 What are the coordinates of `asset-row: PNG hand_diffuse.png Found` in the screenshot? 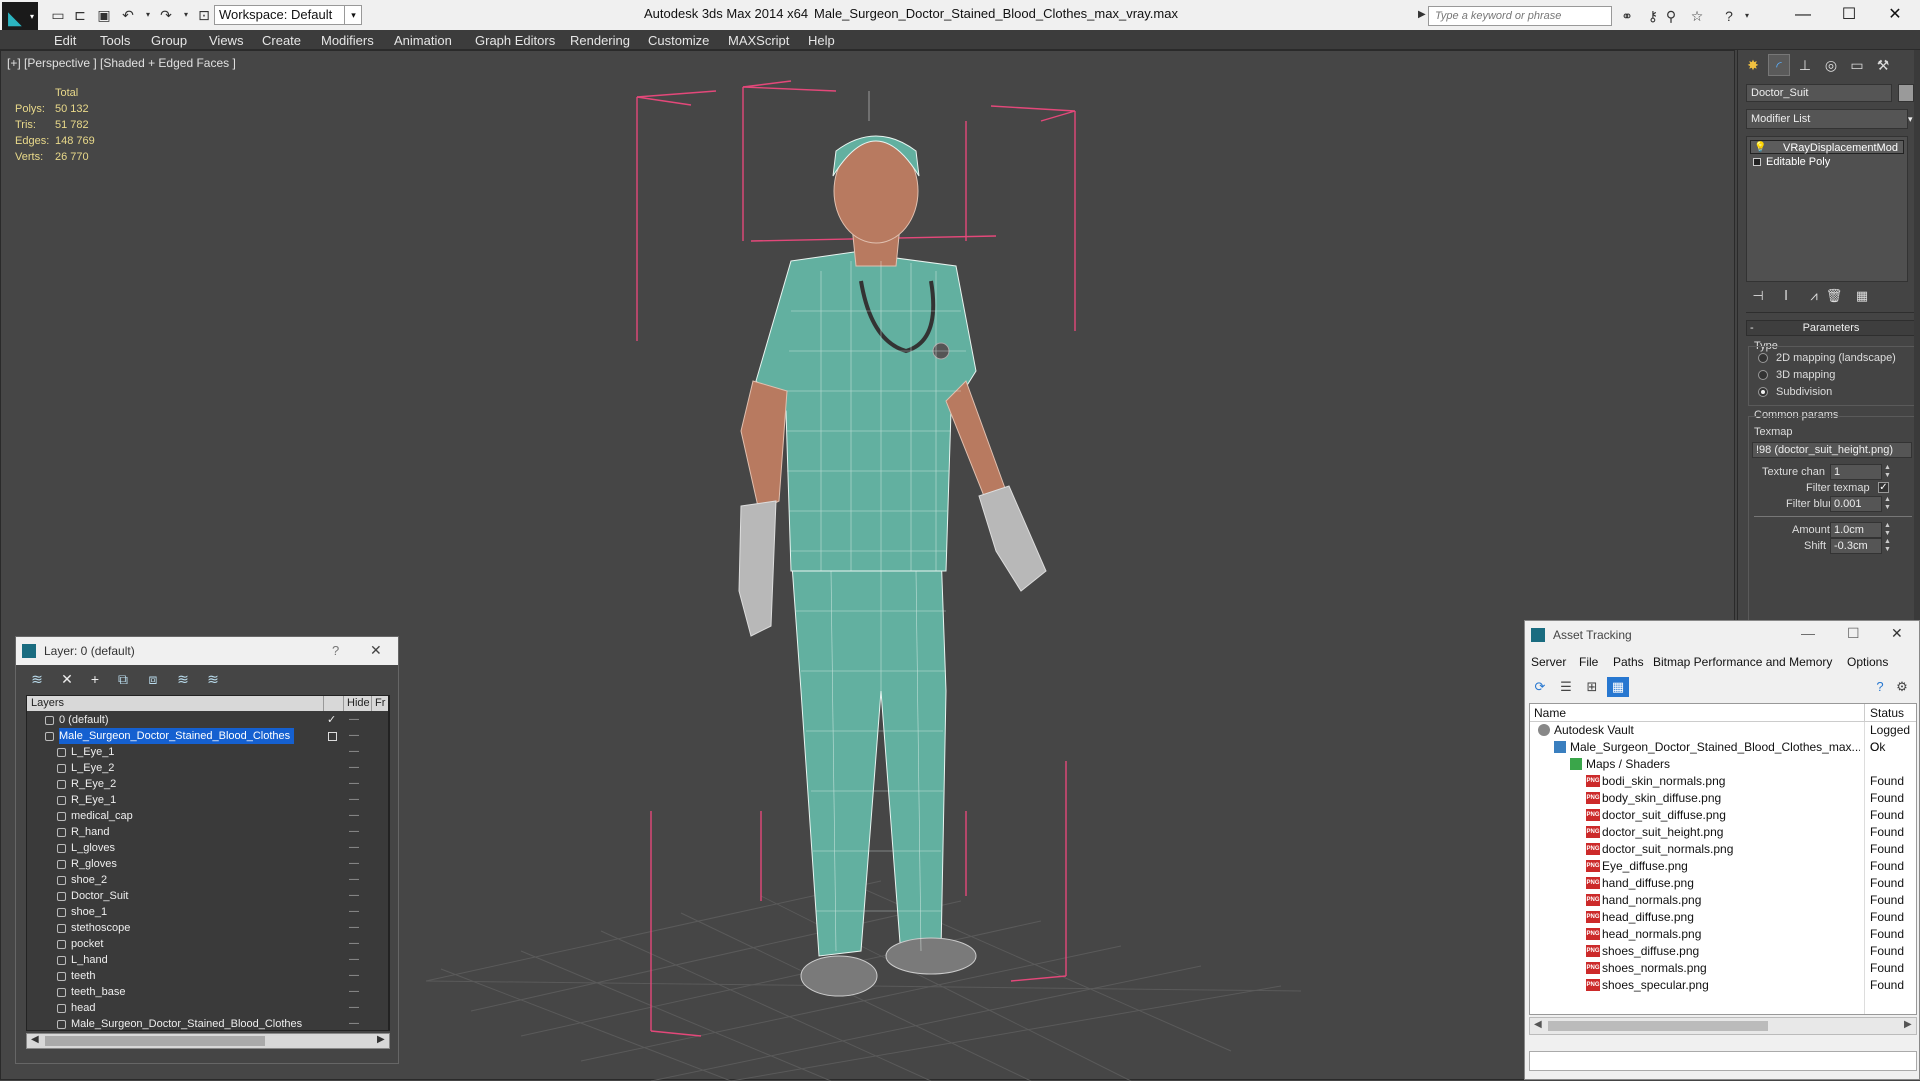 It's located at (1723, 883).